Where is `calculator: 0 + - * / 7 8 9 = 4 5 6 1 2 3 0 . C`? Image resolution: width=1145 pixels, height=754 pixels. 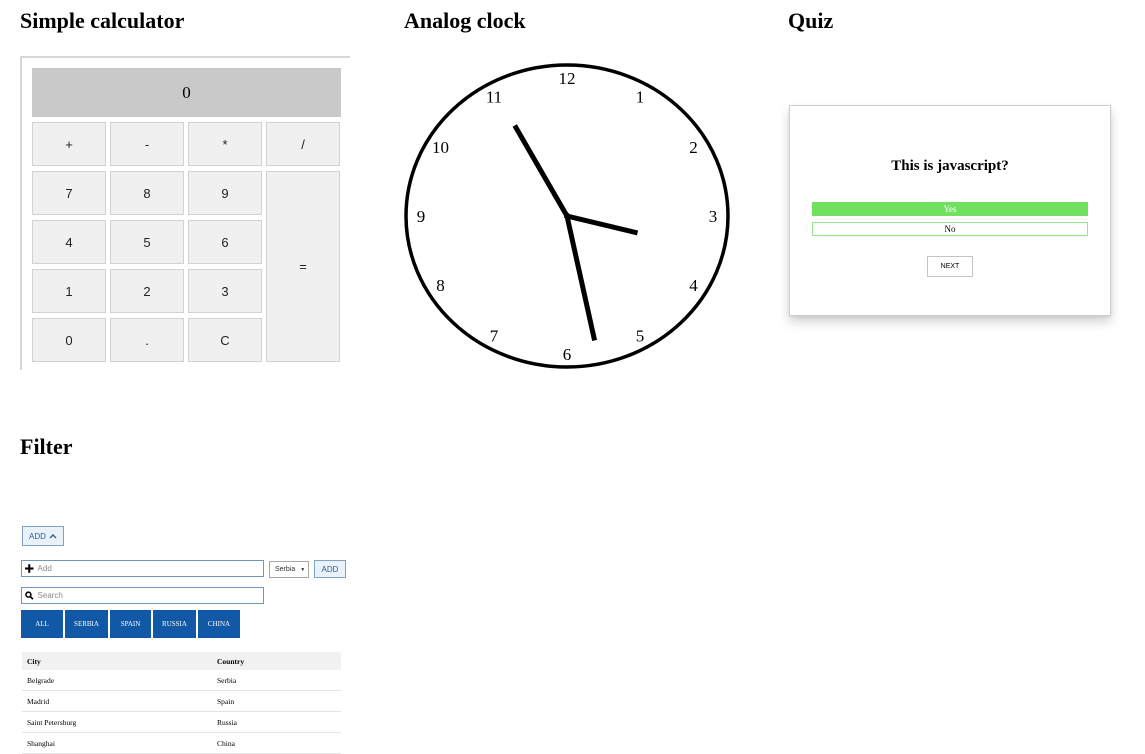
calculator: 0 + - * / 7 8 9 = 4 5 6 1 2 3 0 . C is located at coordinates (185, 213).